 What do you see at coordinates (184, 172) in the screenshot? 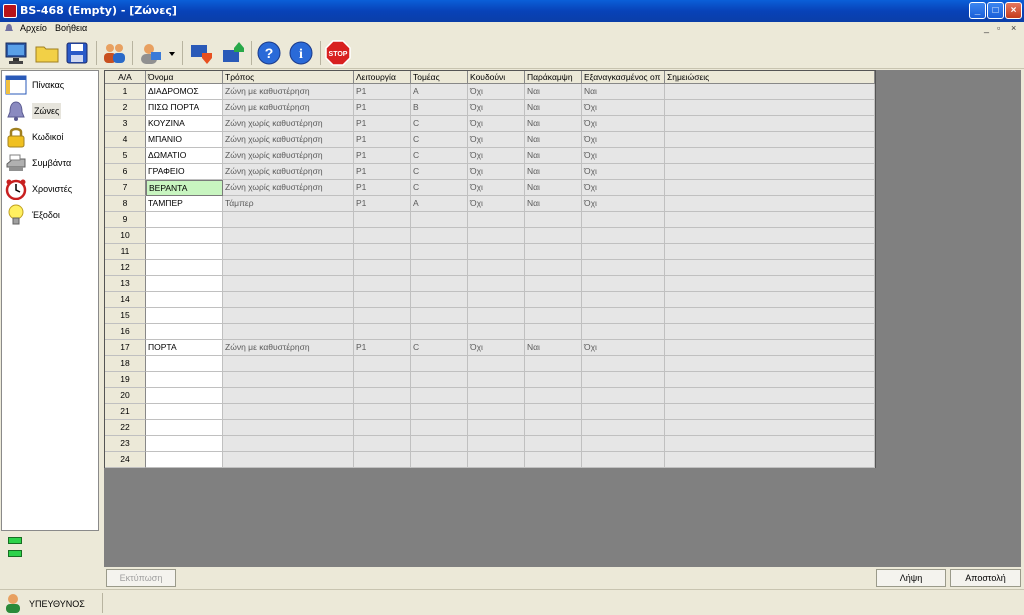
I see `col-name-cell: ΓΡΑΦΕΙΟ` at bounding box center [184, 172].